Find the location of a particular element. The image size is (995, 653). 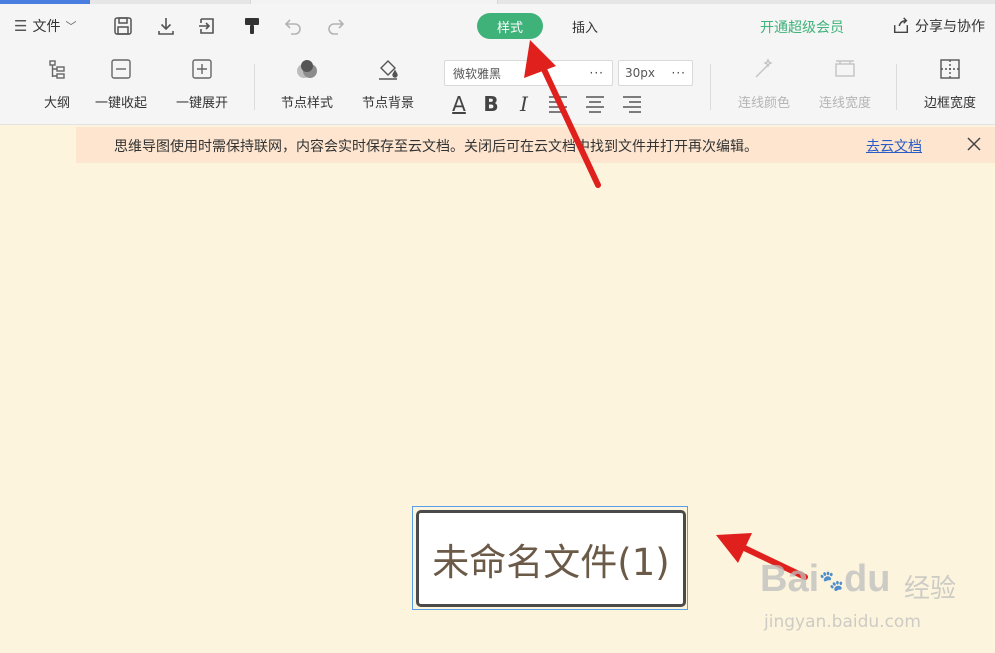

redo-icon is located at coordinates (336, 26).